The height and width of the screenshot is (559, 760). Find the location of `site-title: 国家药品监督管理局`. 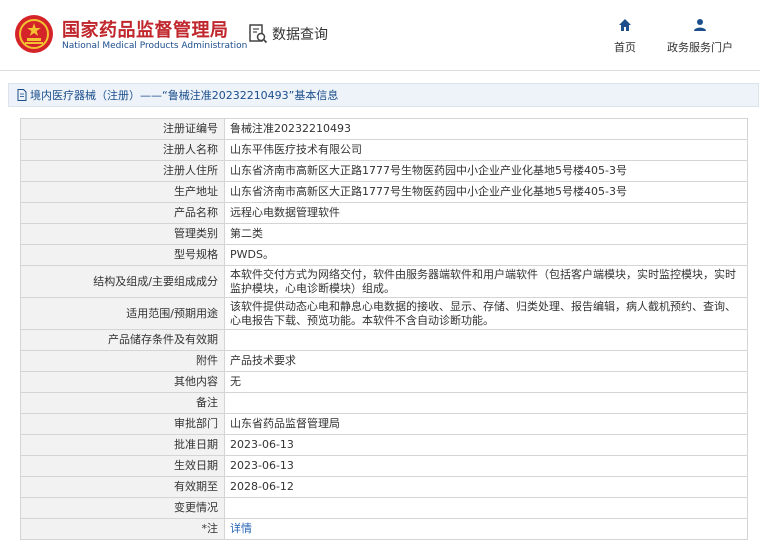

site-title: 国家药品监督管理局 is located at coordinates (145, 30).